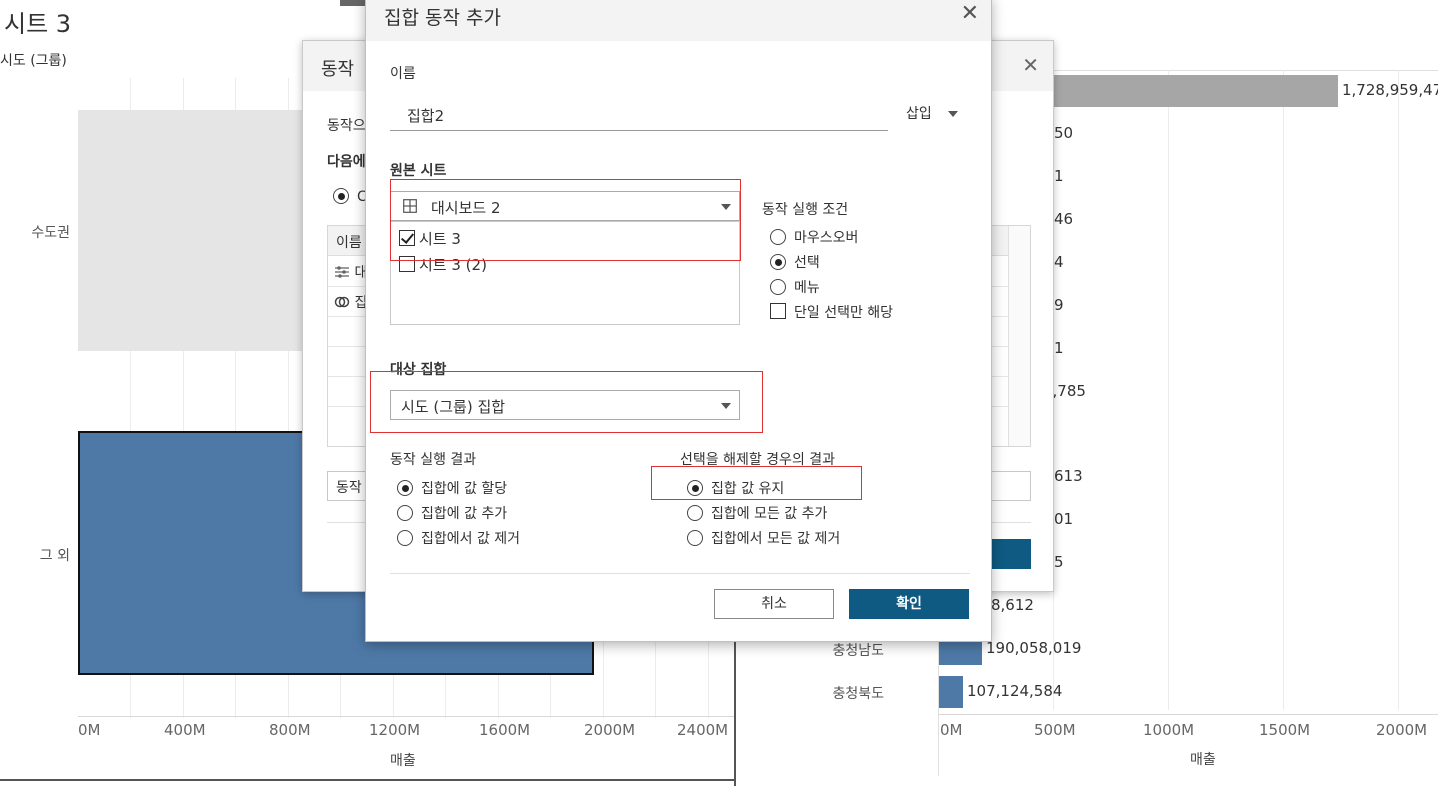 This screenshot has height=786, width=1438. I want to click on actions-table-row: 집, so click(350, 302).